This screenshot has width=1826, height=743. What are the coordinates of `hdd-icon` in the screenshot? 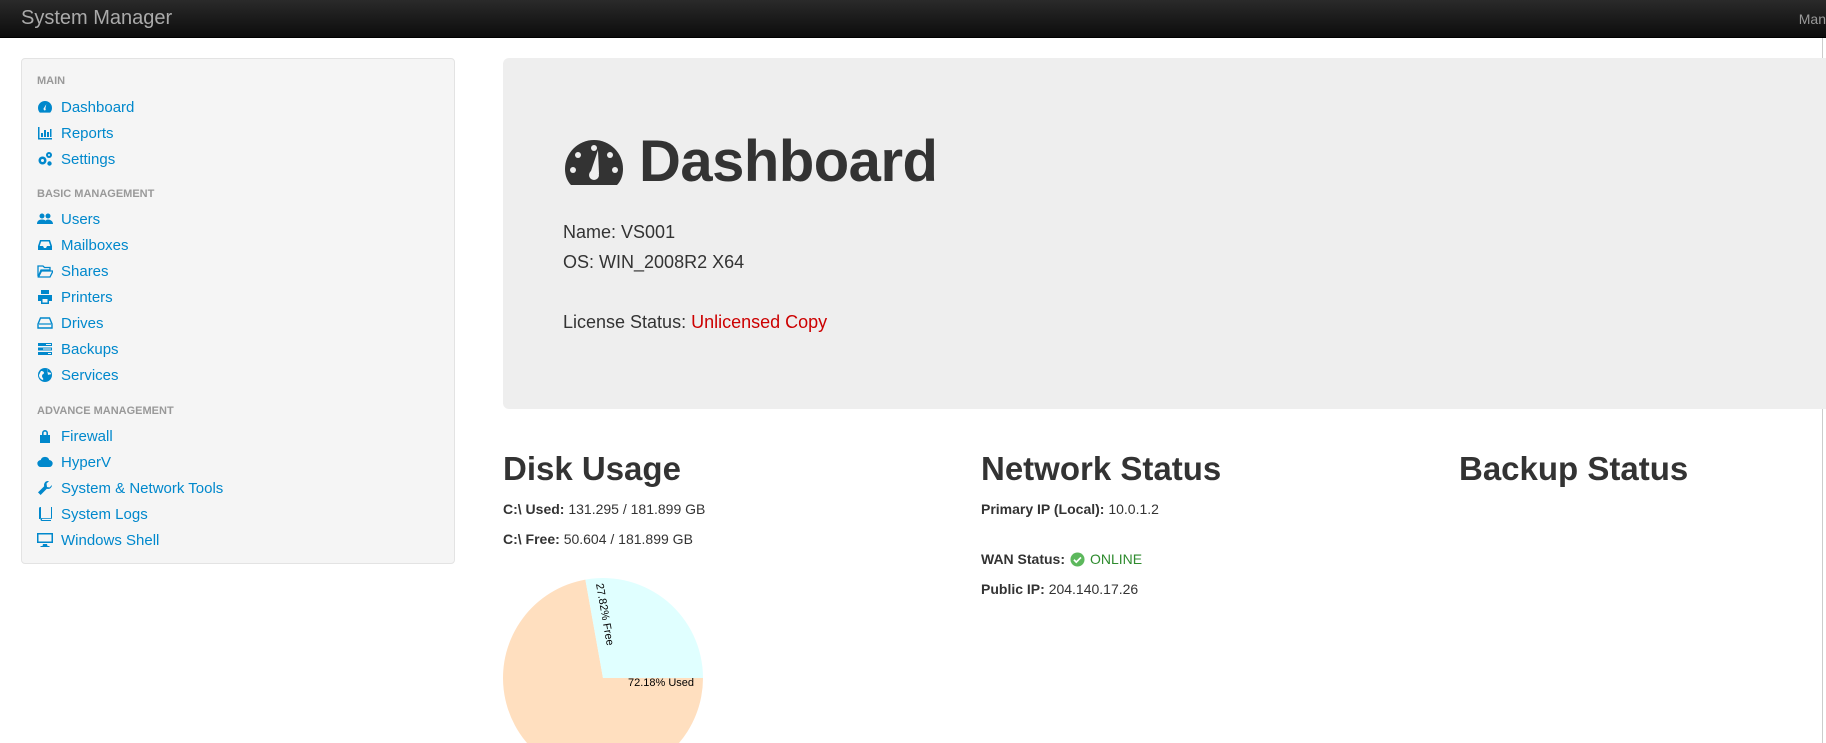 It's located at (45, 323).